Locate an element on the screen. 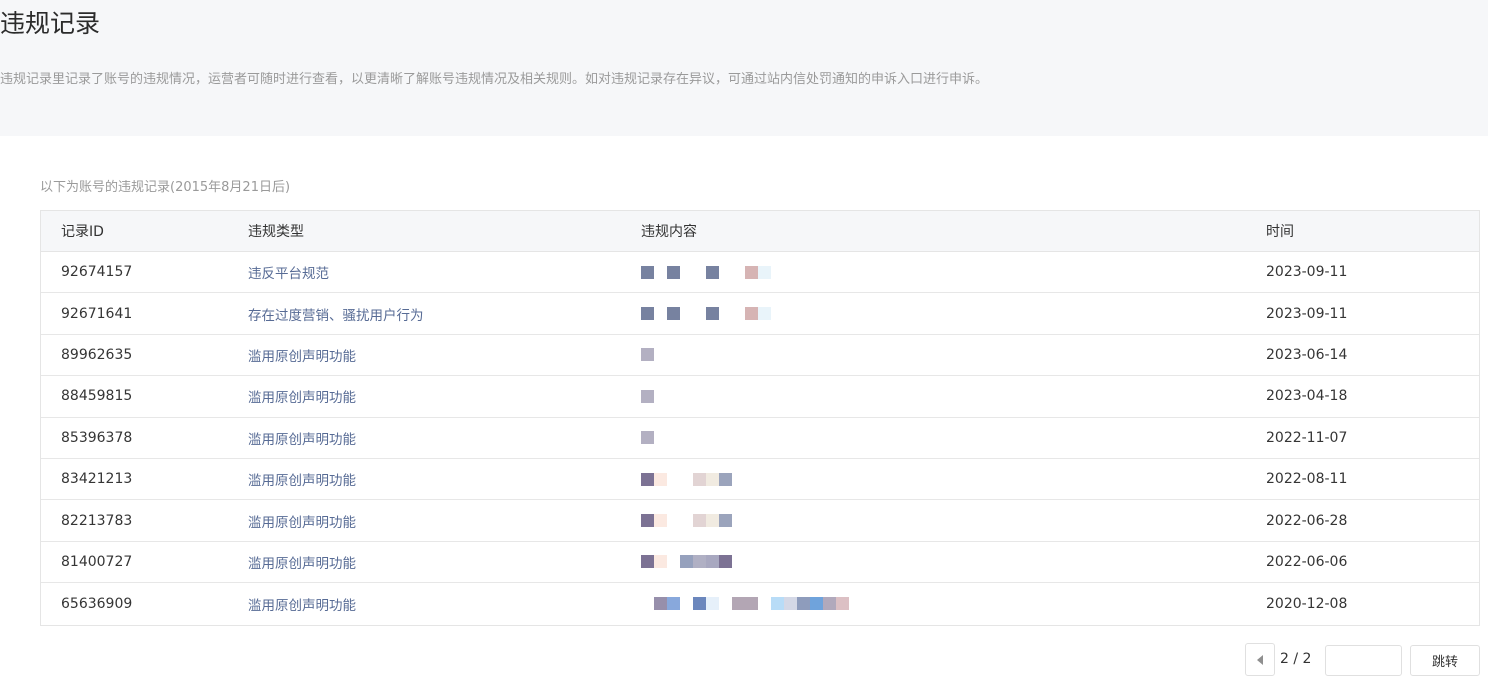  column-header-type: 违规类型 is located at coordinates (276, 232).